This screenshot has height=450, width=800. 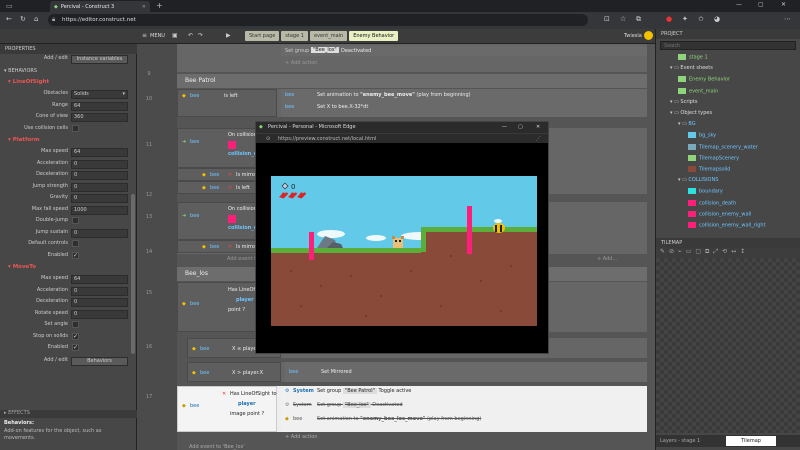 What do you see at coordinates (638, 19) in the screenshot?
I see `collections-icon: ⧉` at bounding box center [638, 19].